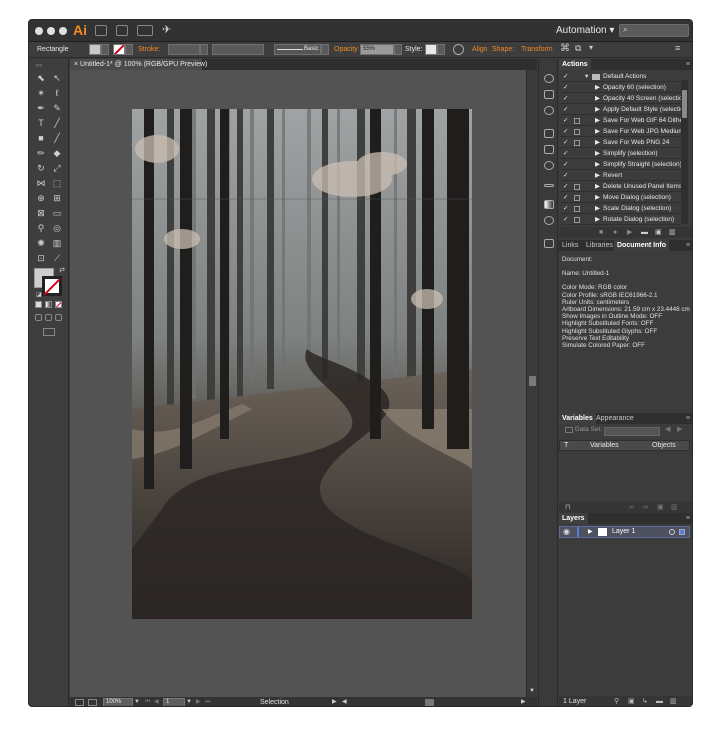 The width and height of the screenshot is (720, 739). What do you see at coordinates (645, 701) in the screenshot?
I see `new-sublayer-icon: ↳` at bounding box center [645, 701].